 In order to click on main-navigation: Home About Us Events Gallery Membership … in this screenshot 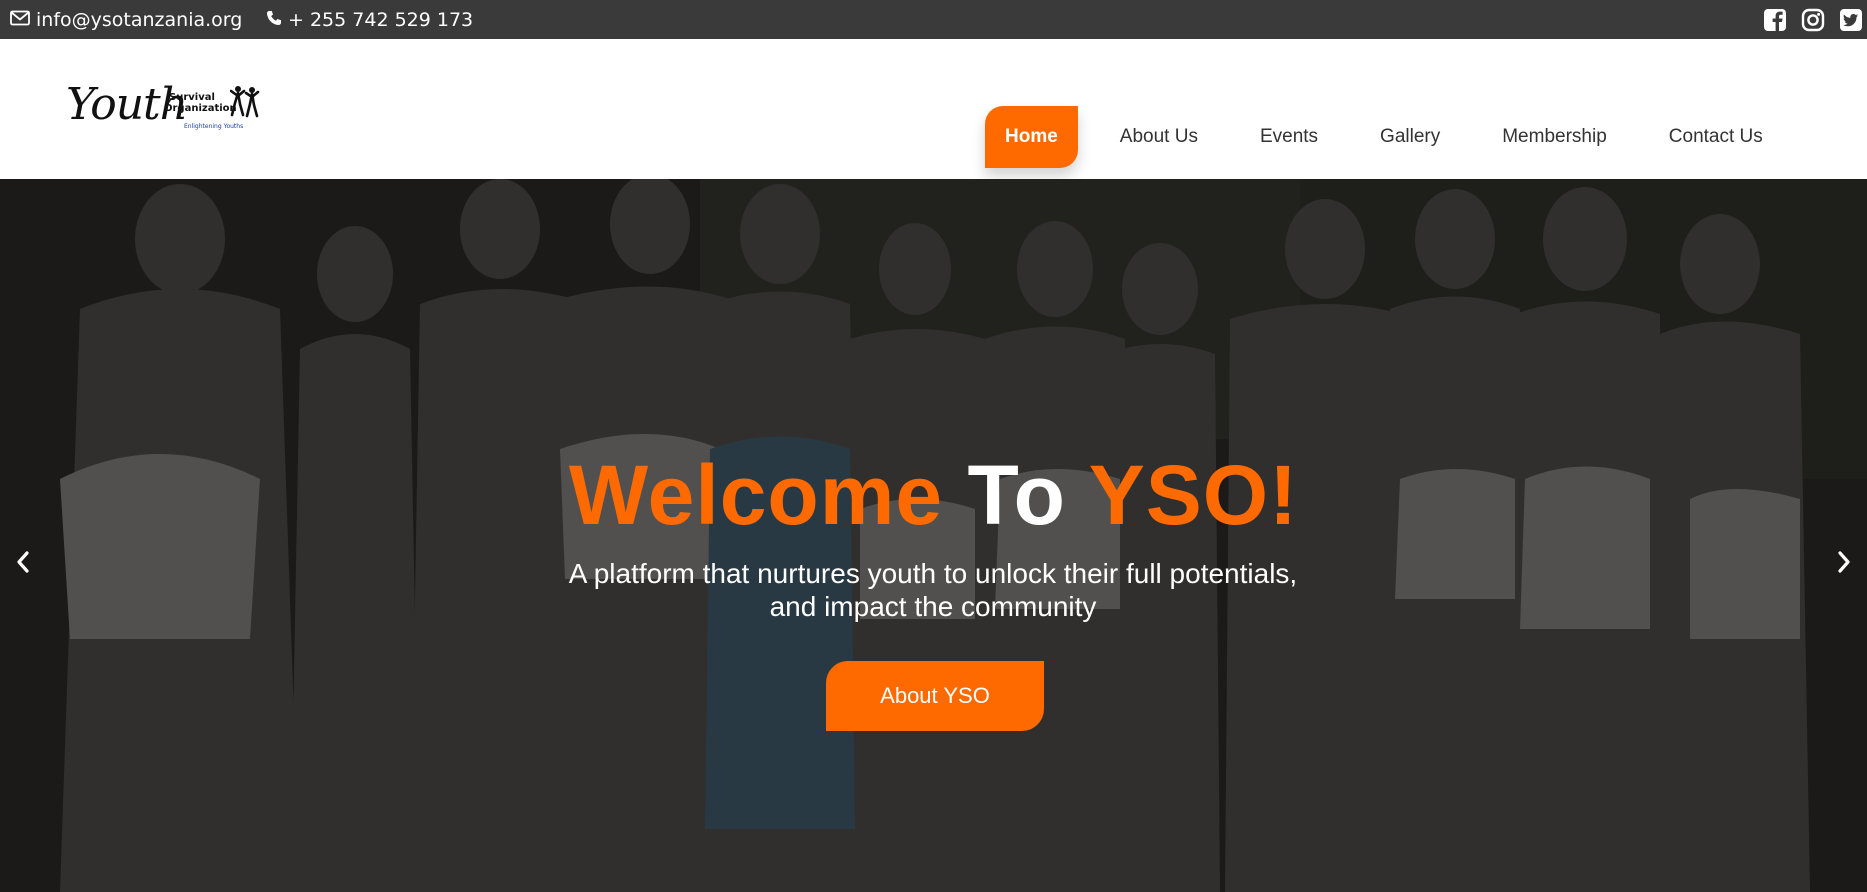, I will do `click(1395, 137)`.